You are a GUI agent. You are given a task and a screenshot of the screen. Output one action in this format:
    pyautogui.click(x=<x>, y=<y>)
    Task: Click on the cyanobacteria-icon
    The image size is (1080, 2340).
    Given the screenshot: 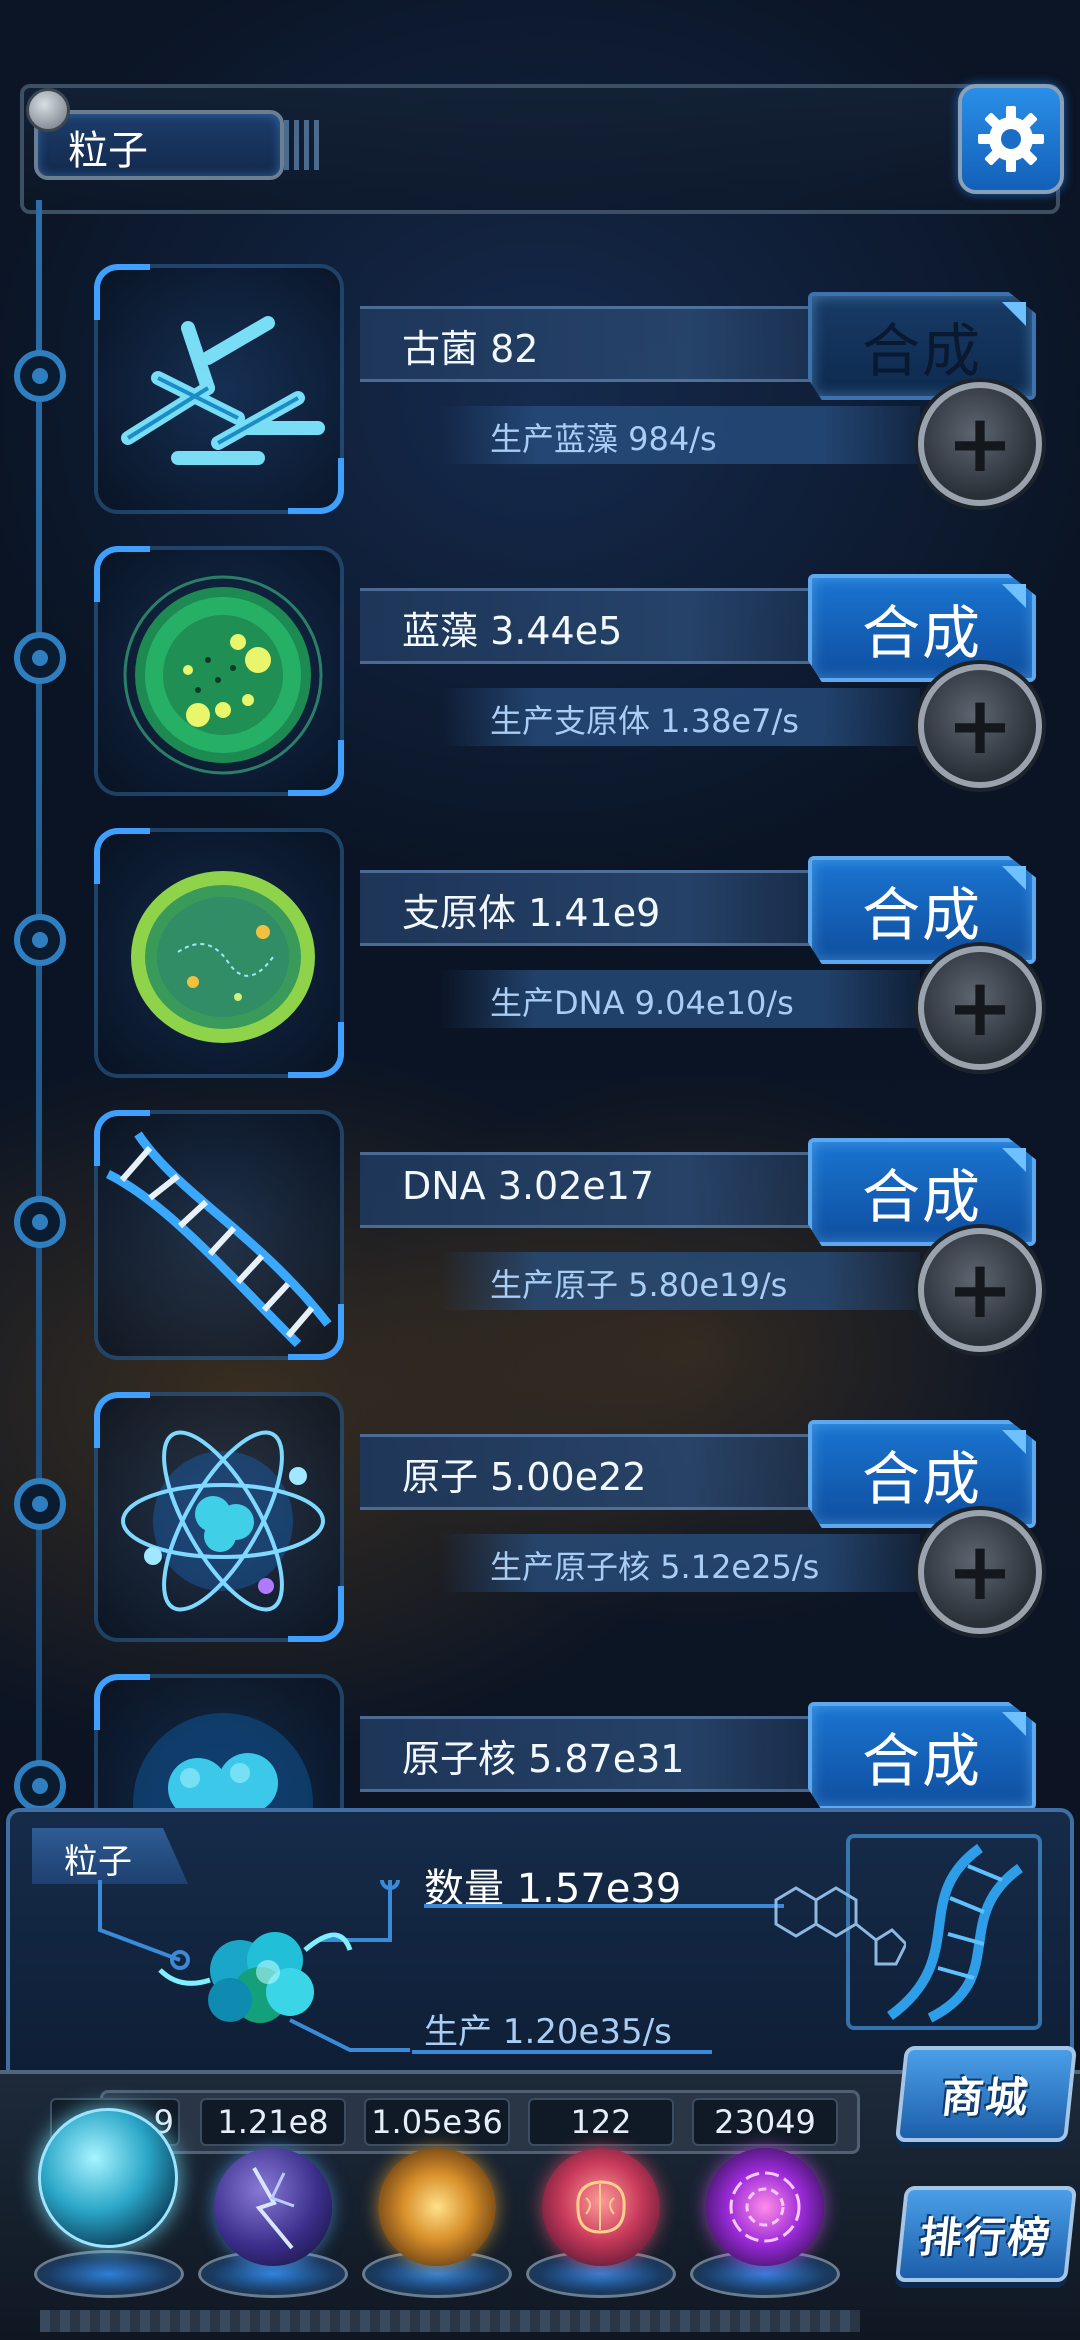 What is the action you would take?
    pyautogui.click(x=223, y=675)
    